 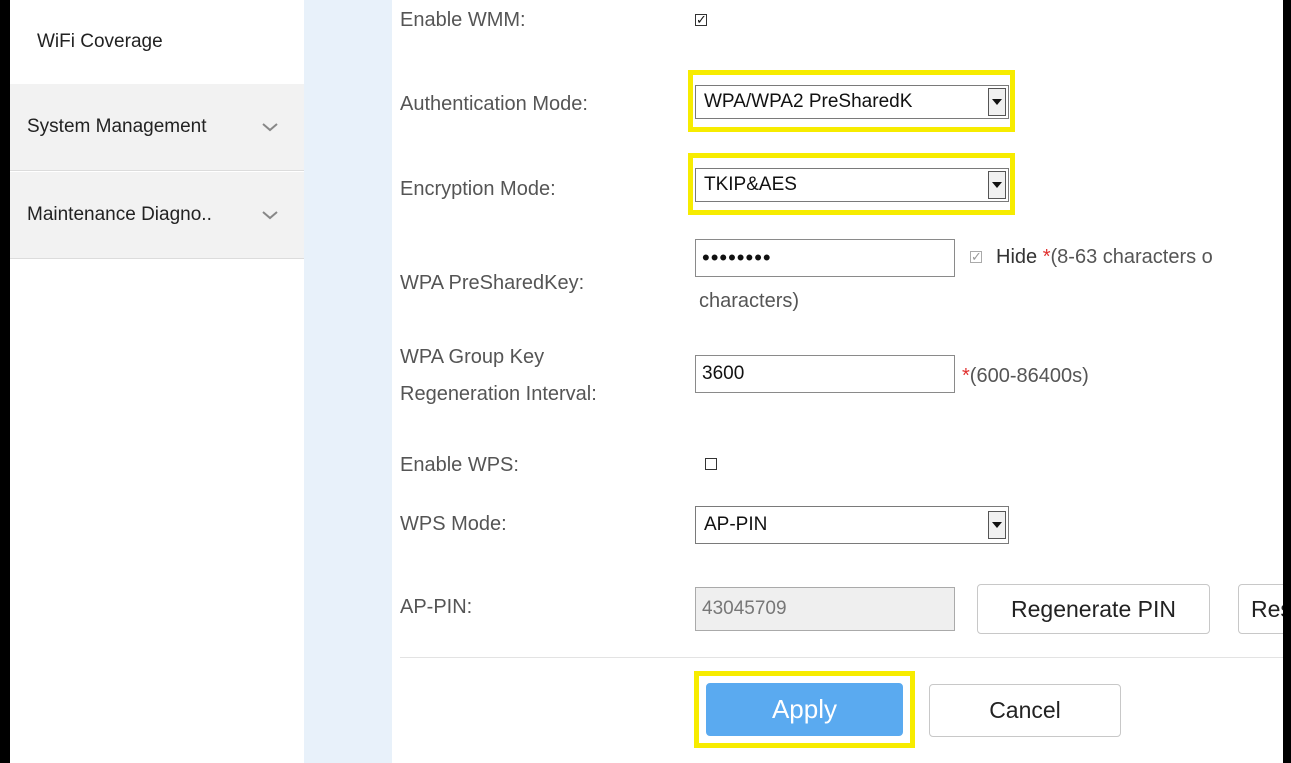 I want to click on psk-hint: Hide *(8-63 characters o, so click(x=1104, y=257).